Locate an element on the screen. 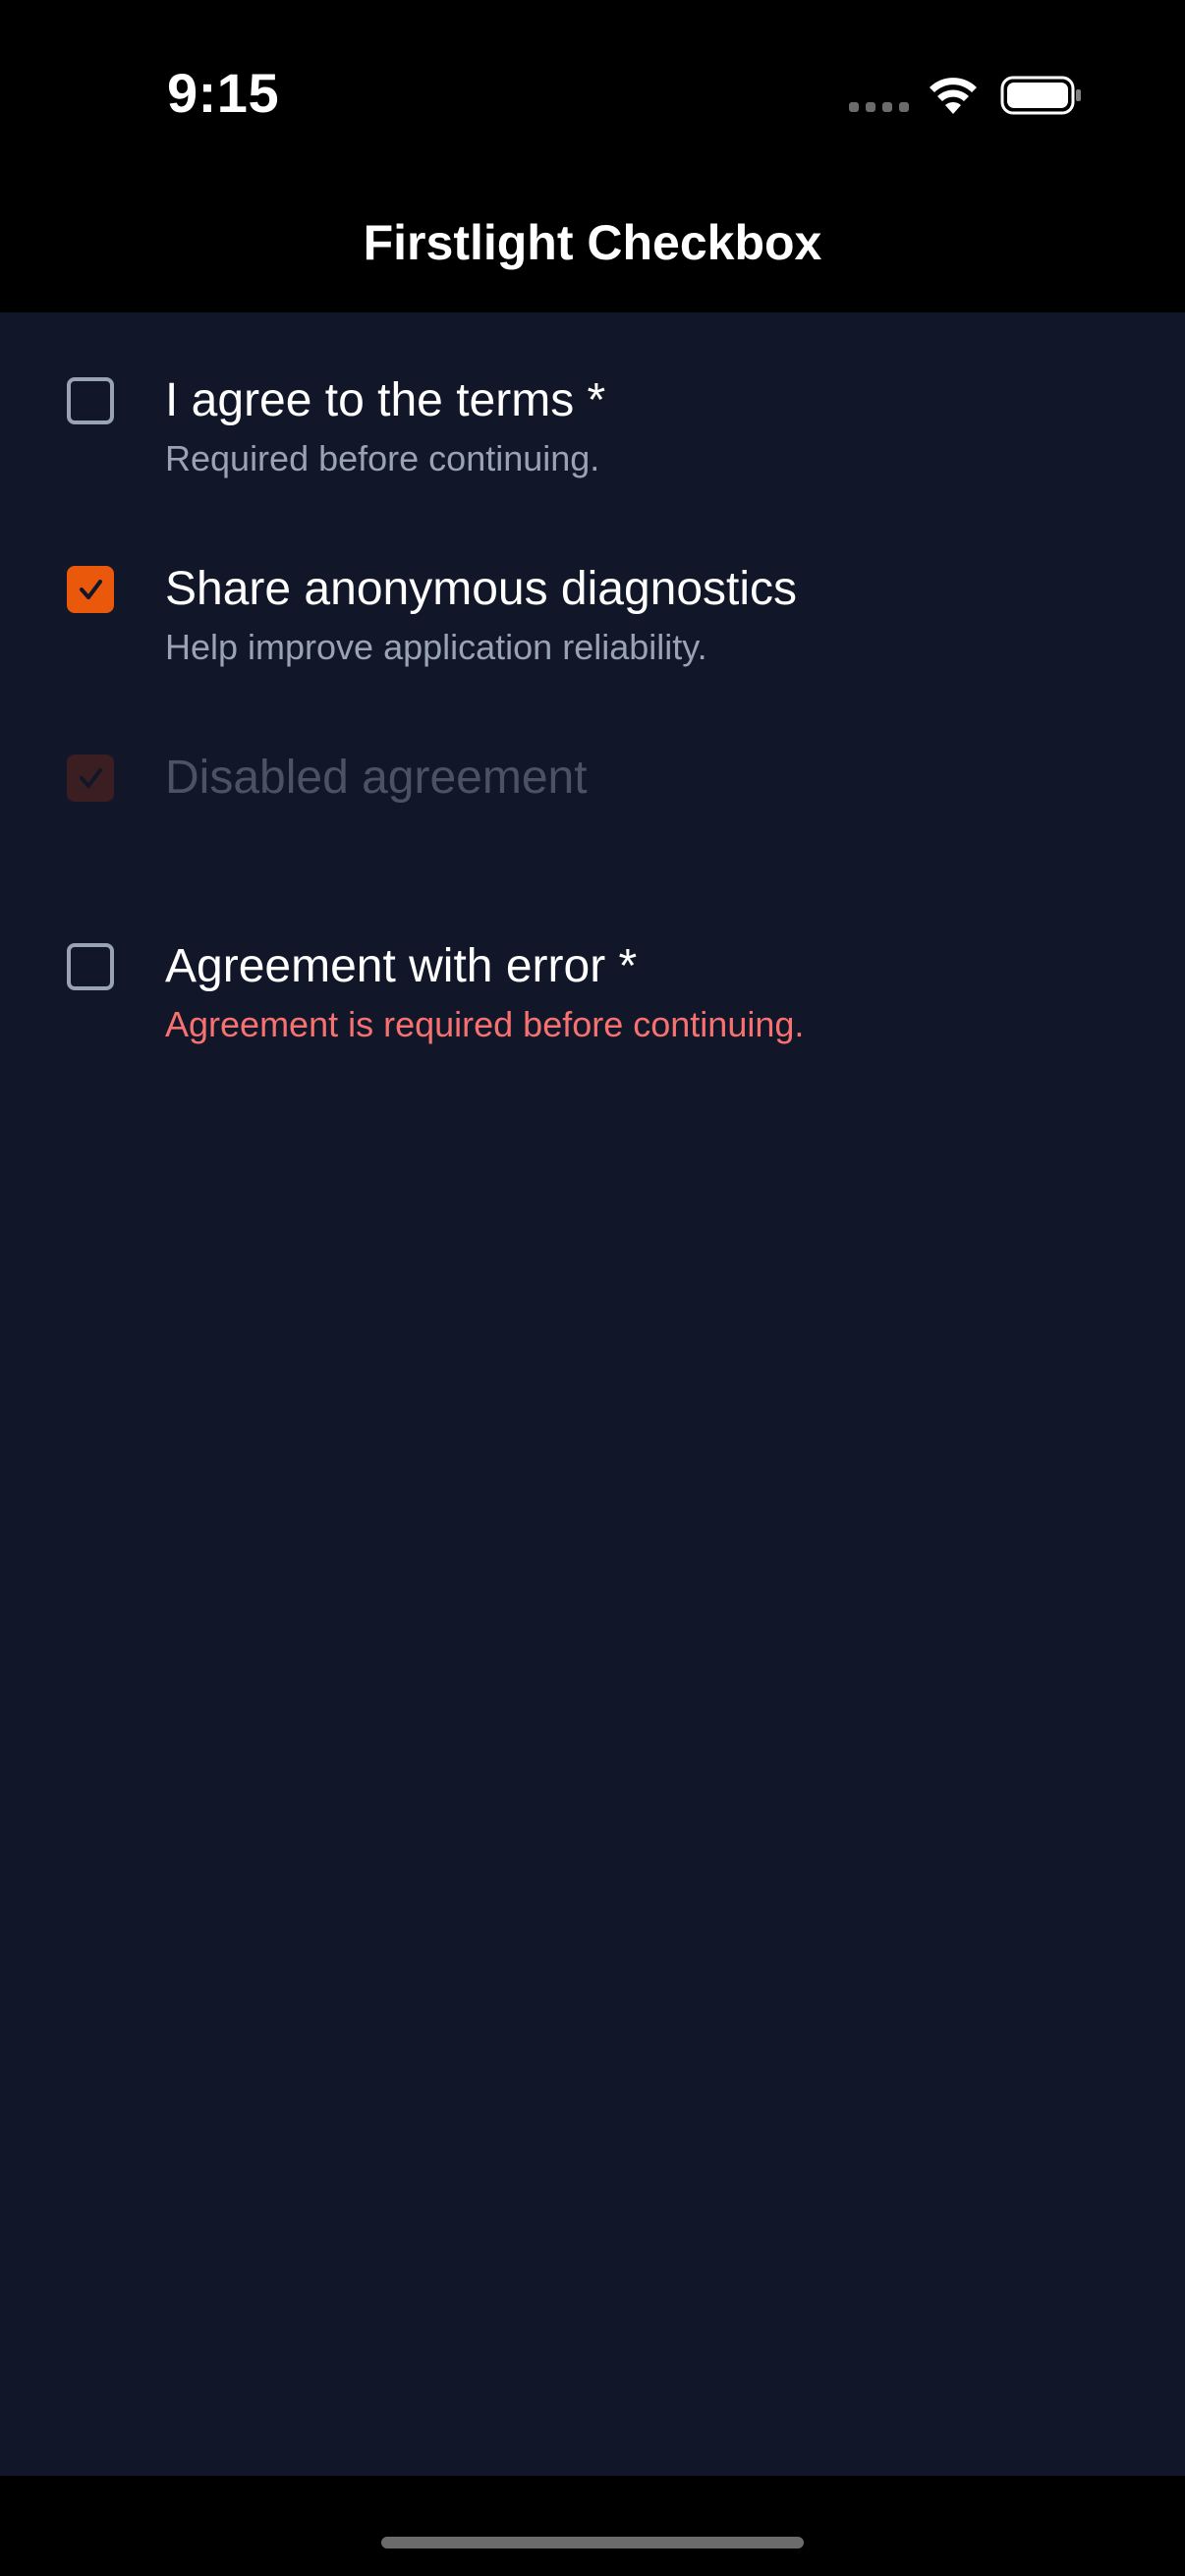 The height and width of the screenshot is (2576, 1185). checkbox-item-disabled: Disabled agreement is located at coordinates (592, 763).